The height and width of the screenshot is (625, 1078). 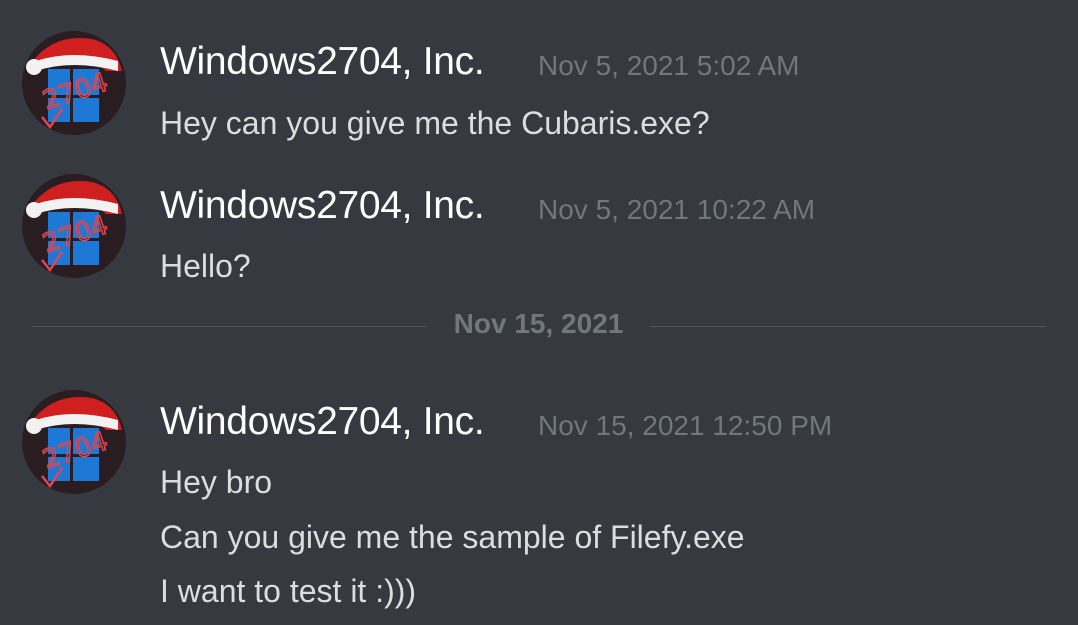 I want to click on message-text: Can you give me the sample of Filefy.exe, so click(x=452, y=537).